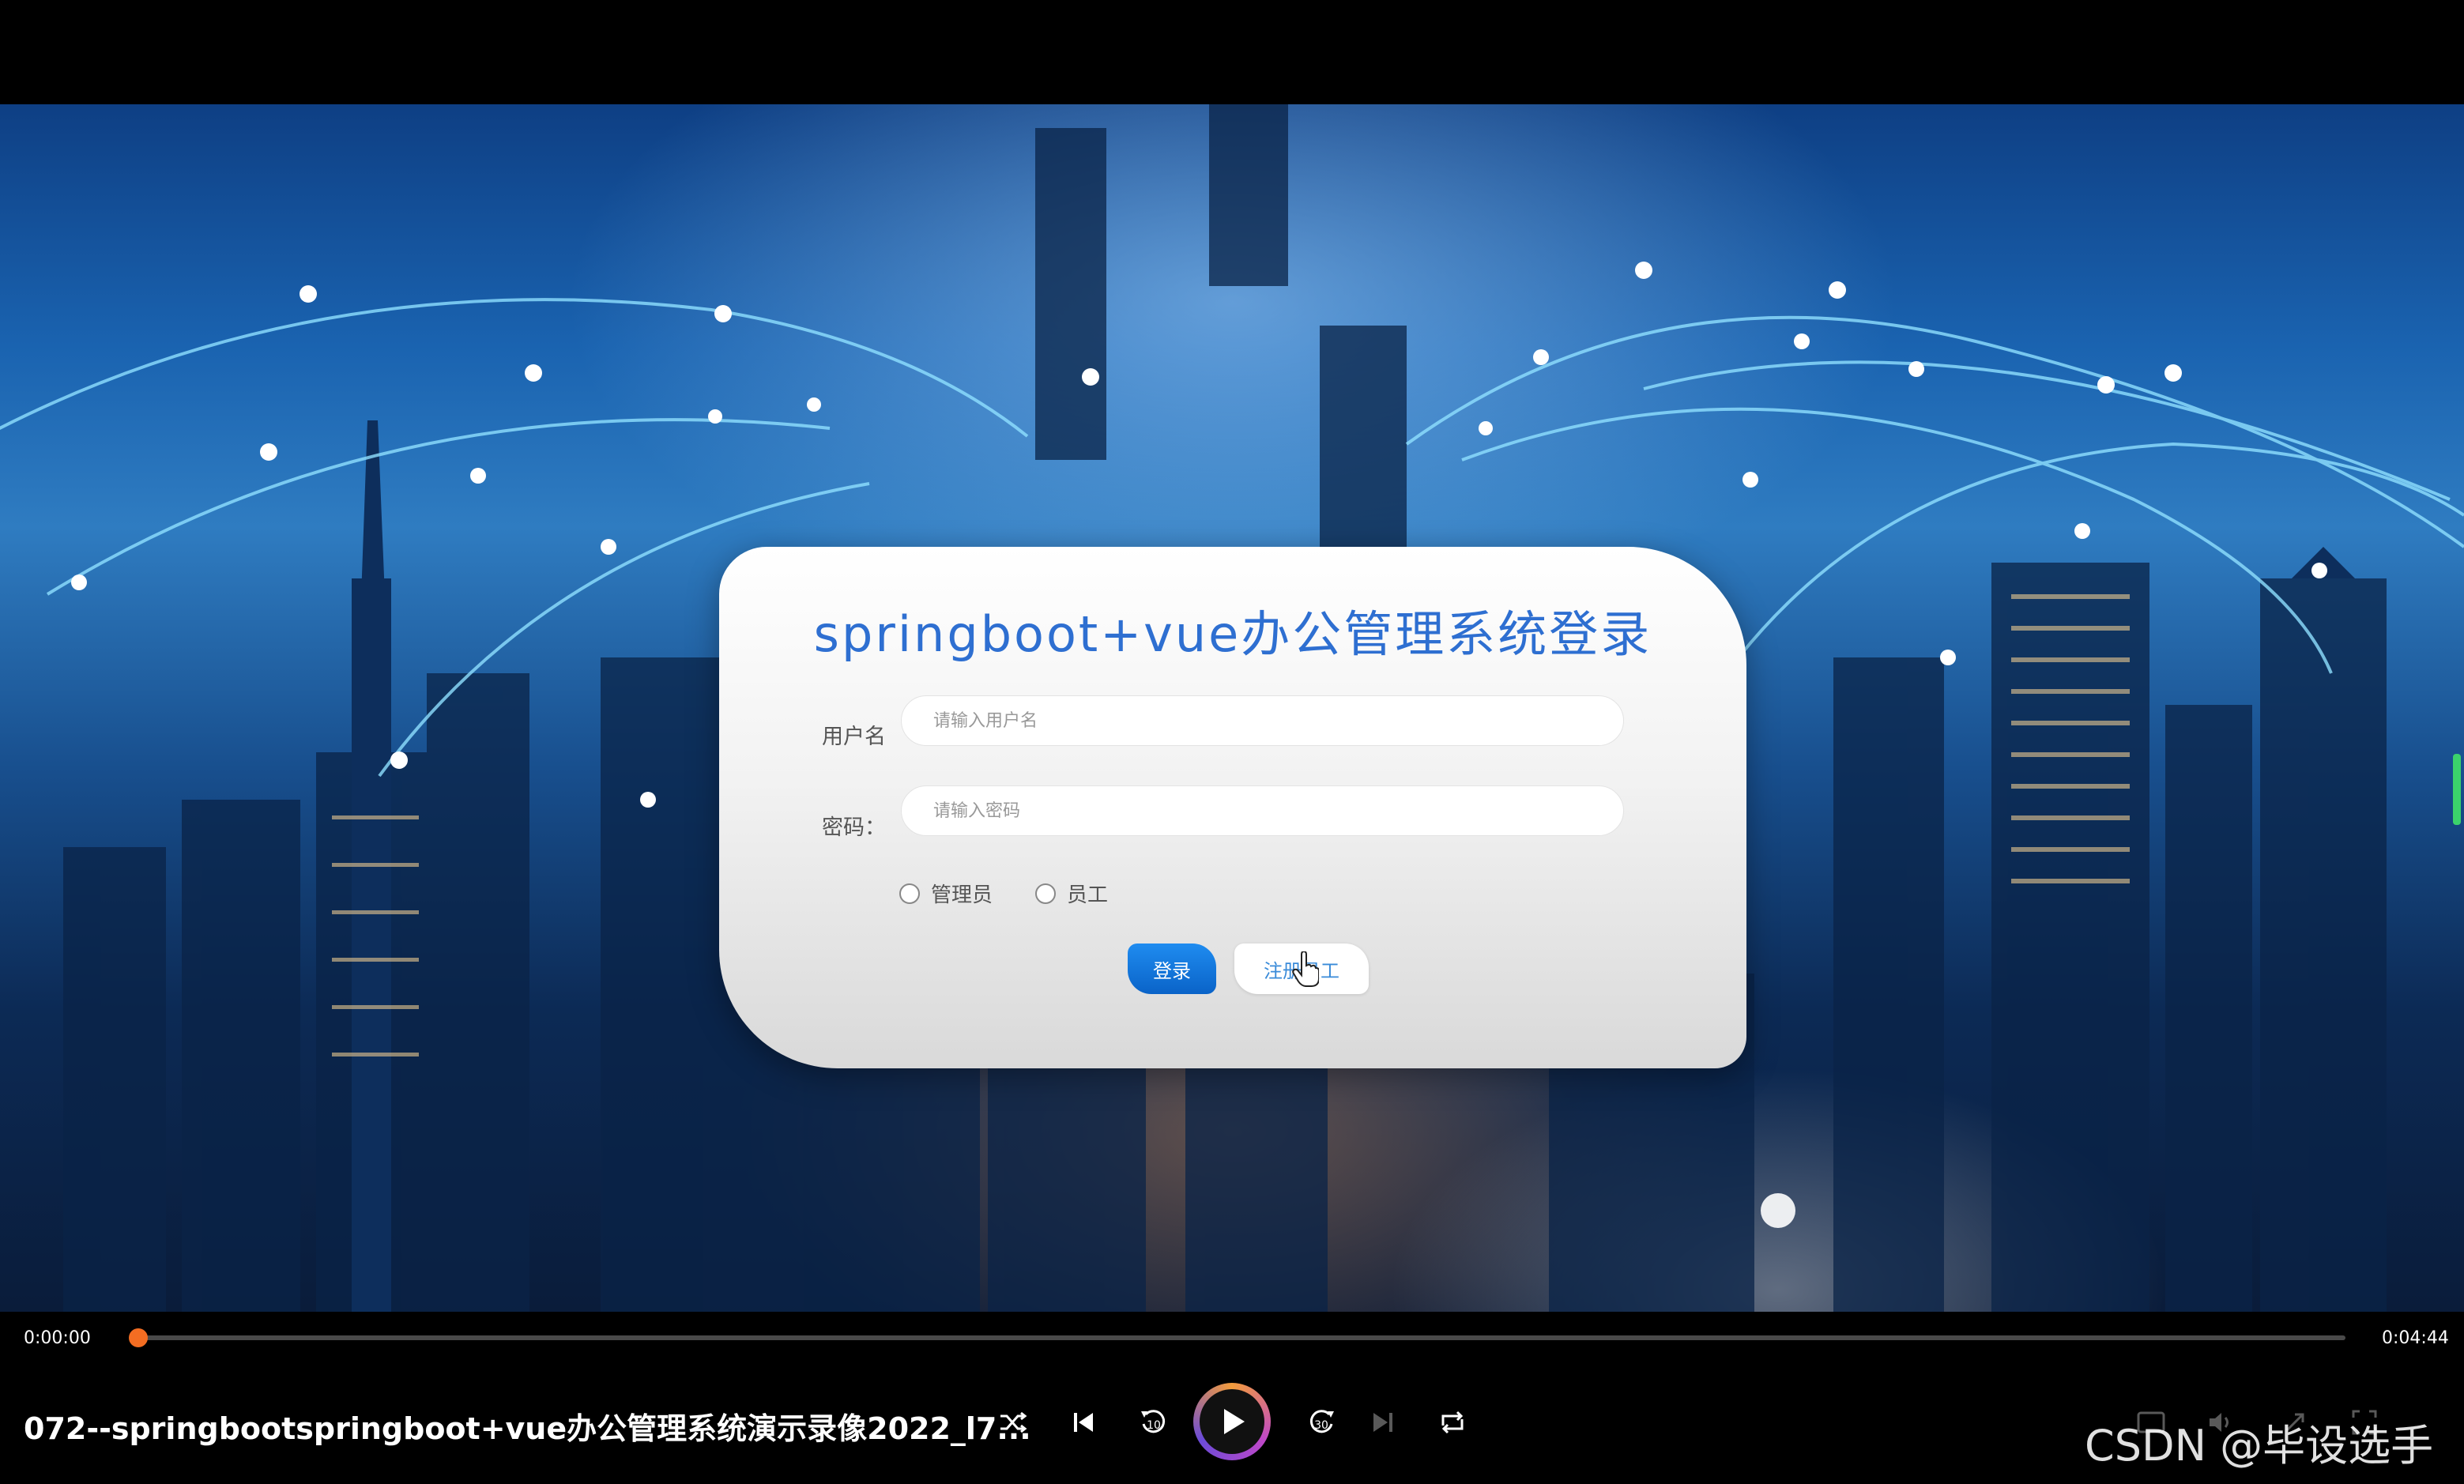  What do you see at coordinates (1262, 720) in the screenshot?
I see `username-input` at bounding box center [1262, 720].